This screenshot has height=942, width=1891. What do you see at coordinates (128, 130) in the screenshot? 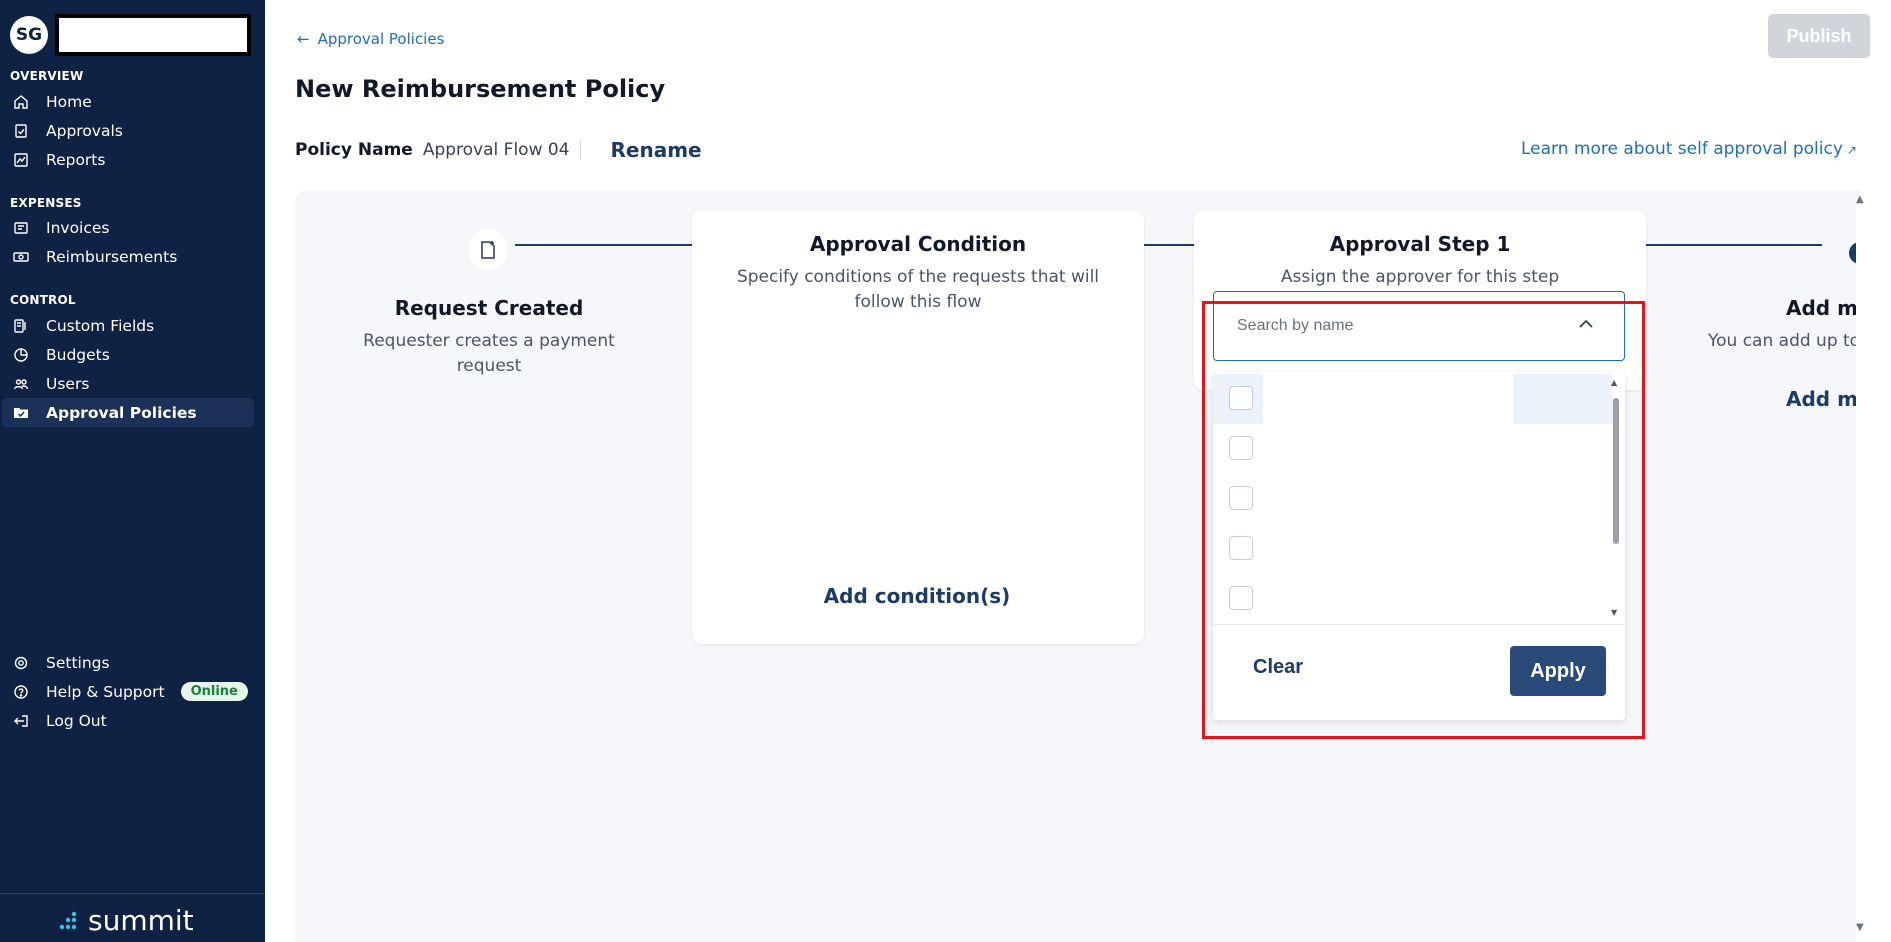
I see `sidebar-item-approvals: Approvals` at bounding box center [128, 130].